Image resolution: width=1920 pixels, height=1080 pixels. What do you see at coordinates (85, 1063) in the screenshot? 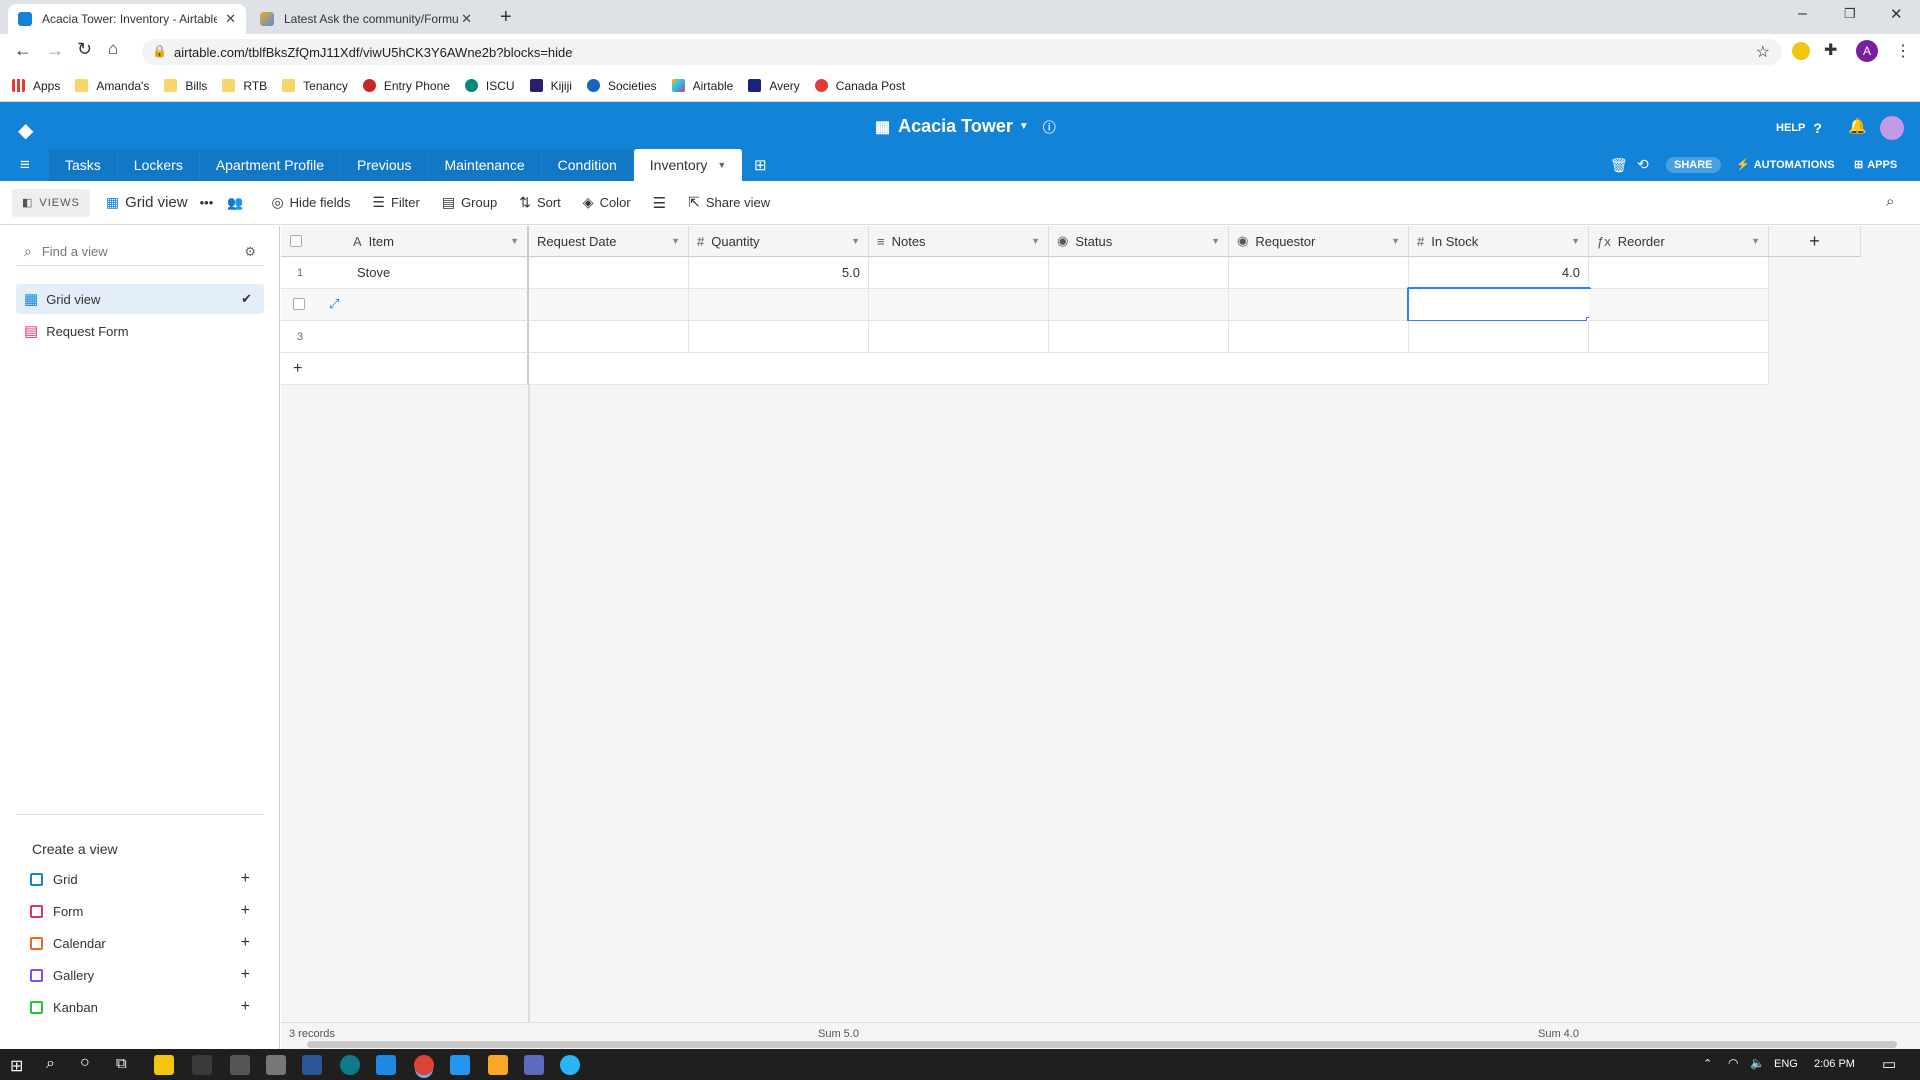
I see `cortana-icon: ○` at bounding box center [85, 1063].